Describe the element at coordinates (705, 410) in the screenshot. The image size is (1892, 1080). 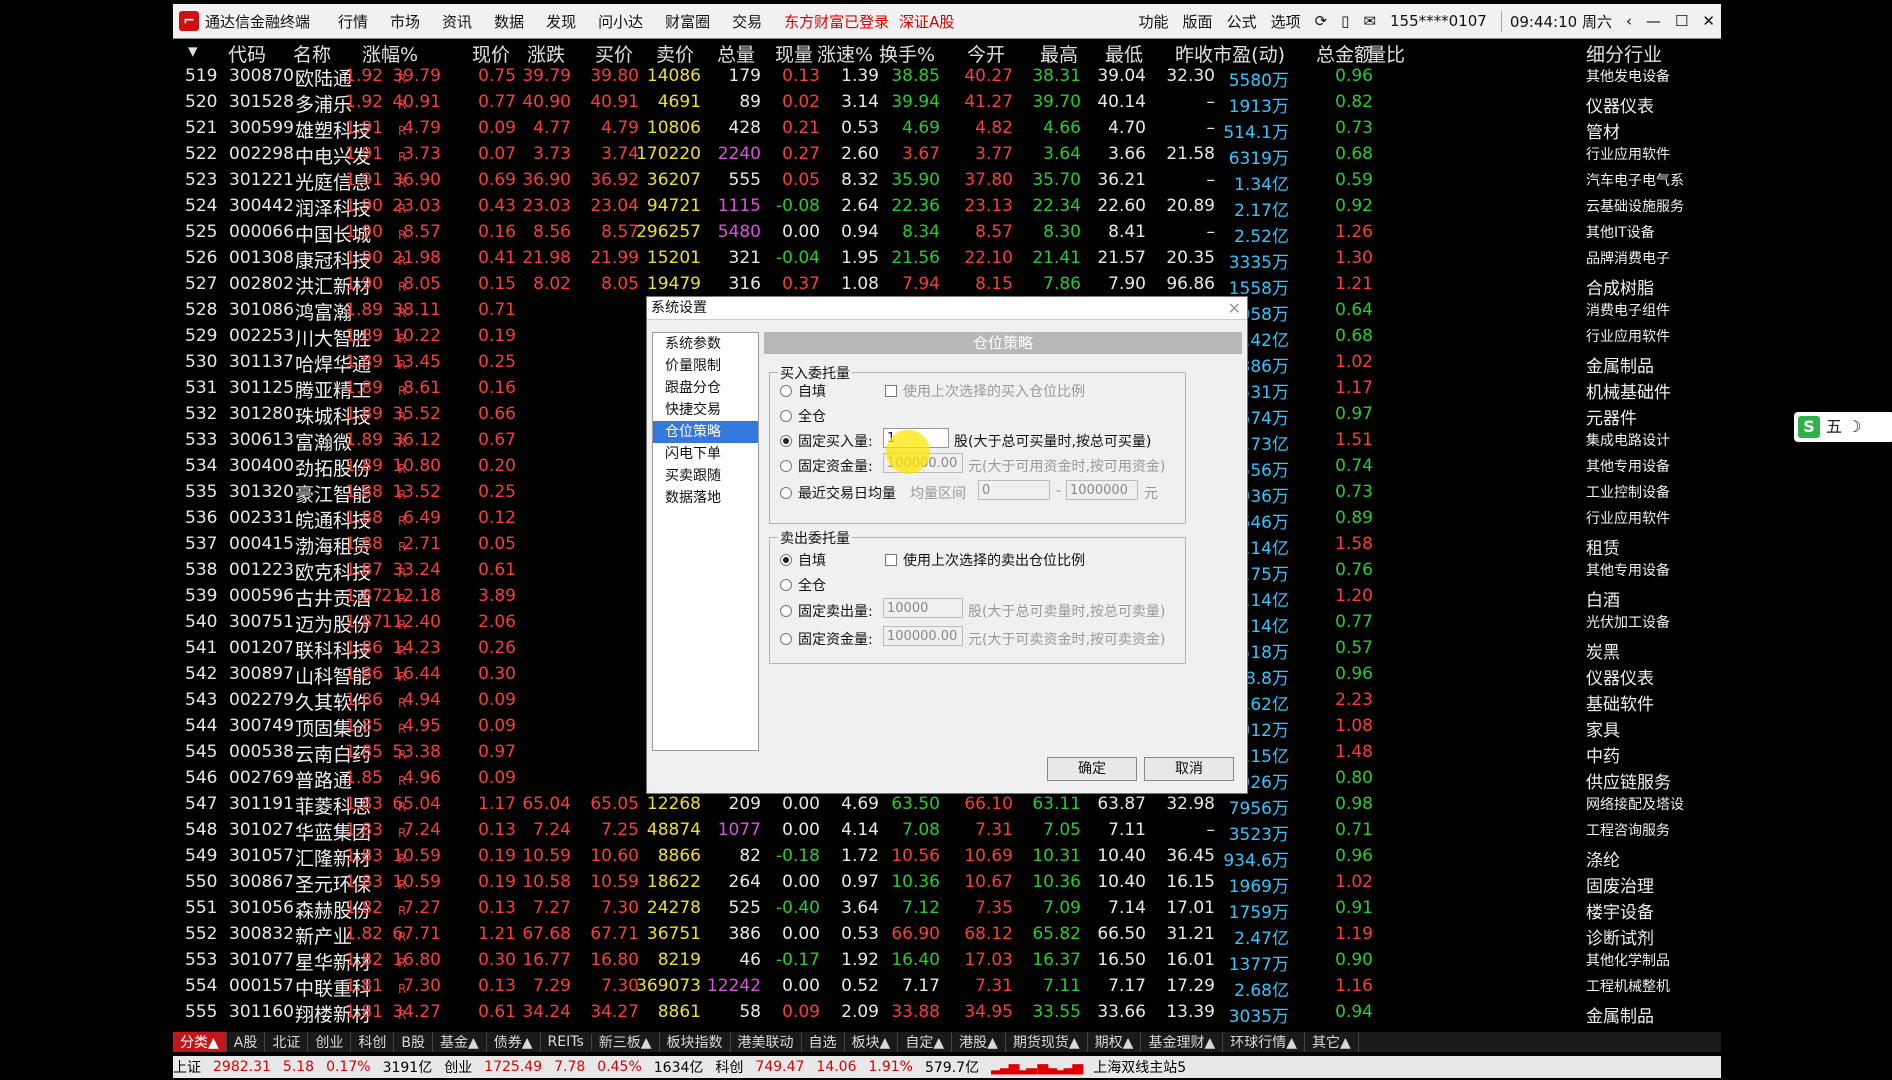
I see `nav-item-quick-trade: 快捷交易` at that location.